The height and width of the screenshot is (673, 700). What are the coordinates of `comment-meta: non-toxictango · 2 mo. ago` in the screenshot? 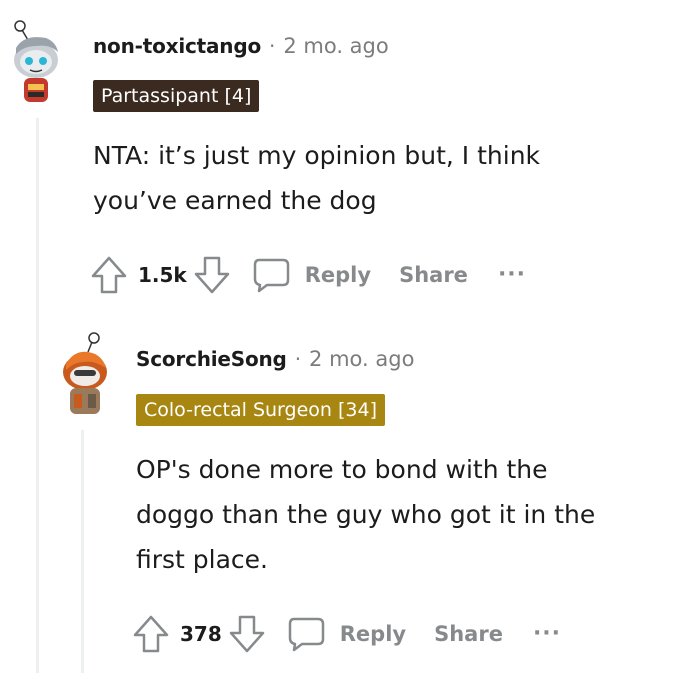 It's located at (241, 46).